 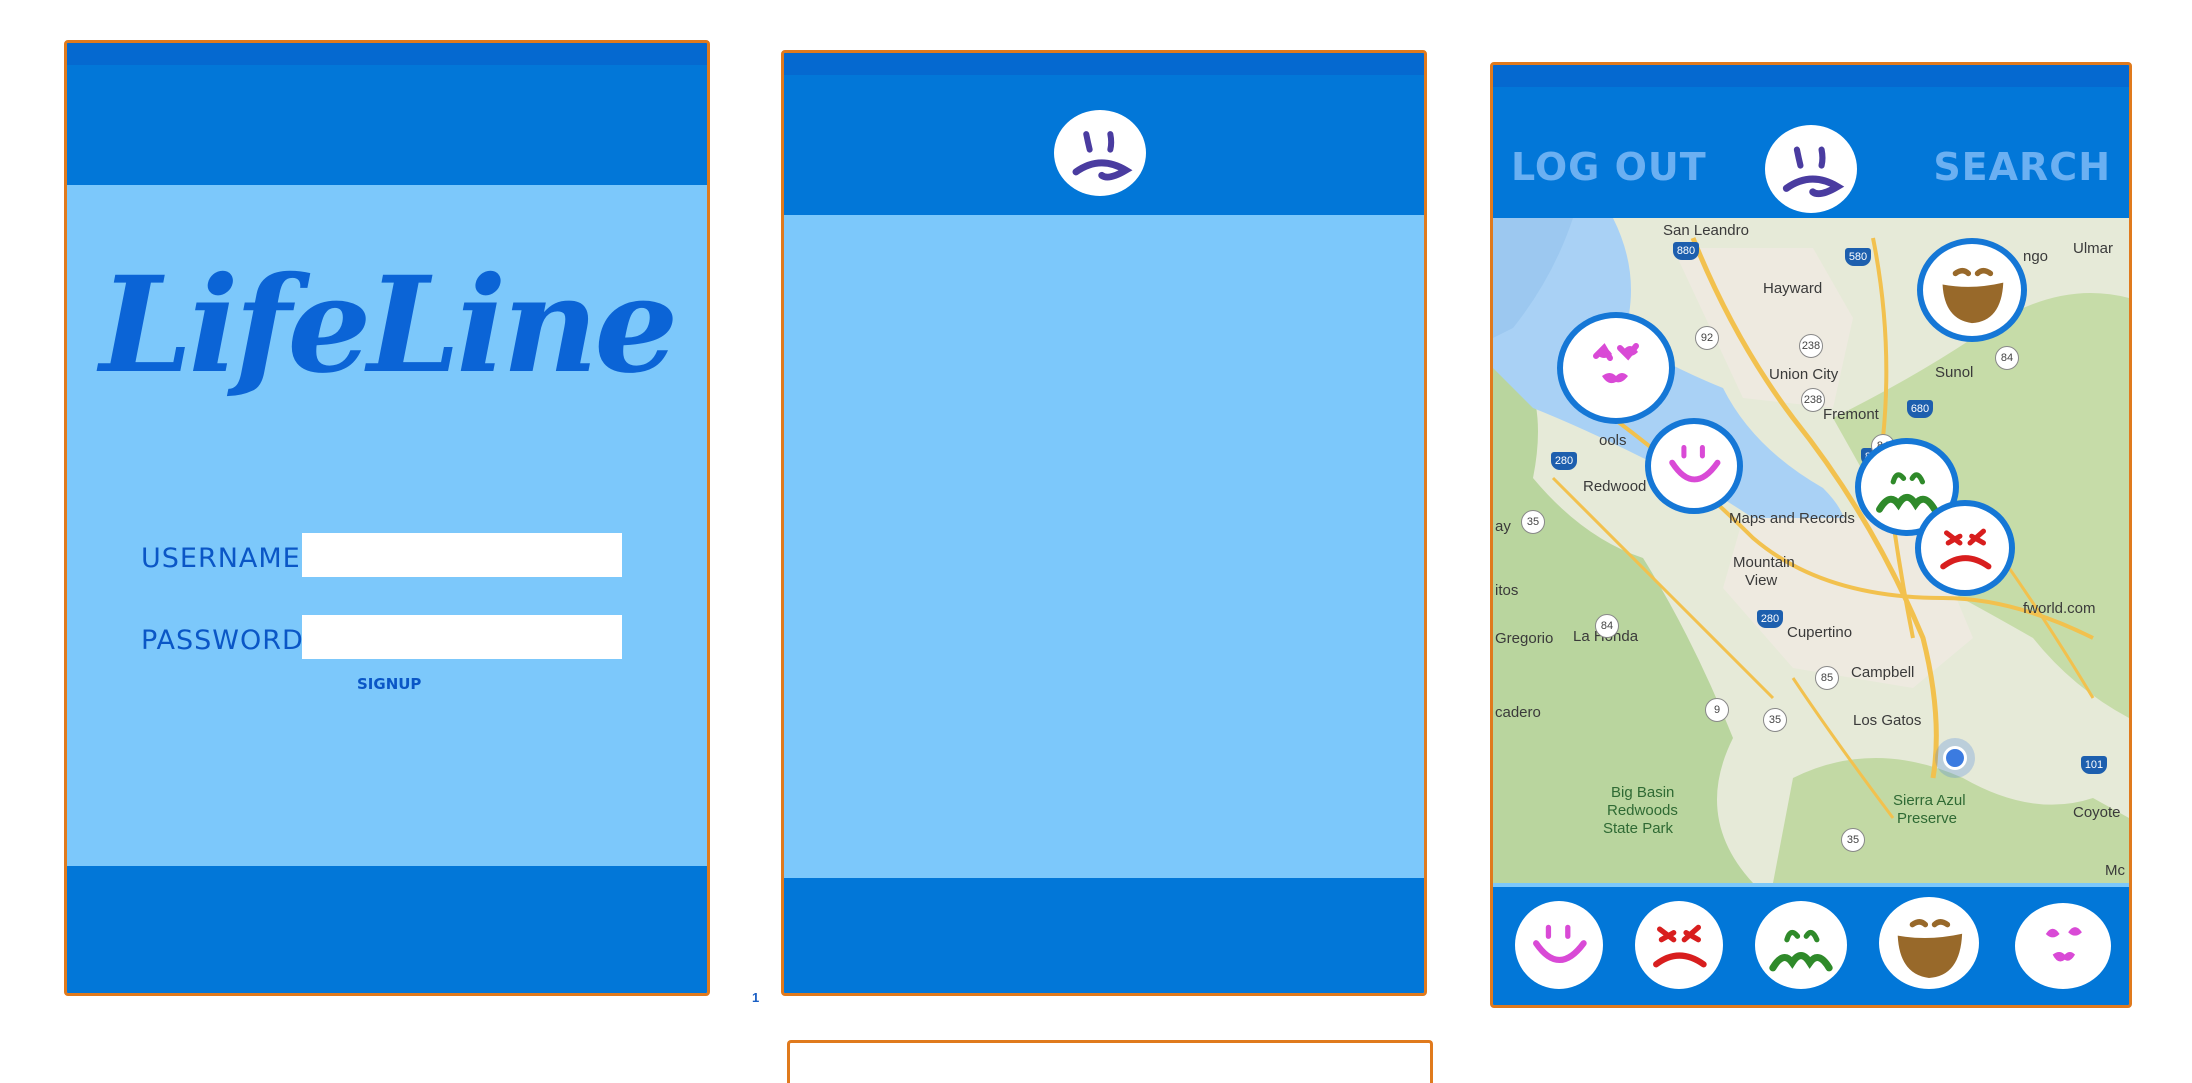 I want to click on page-number: 1, so click(x=756, y=997).